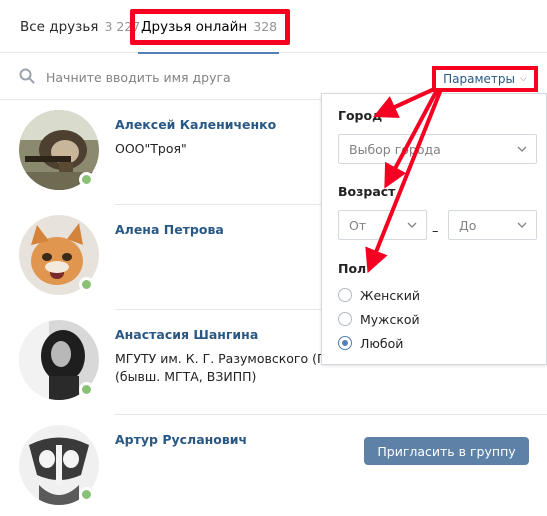 The height and width of the screenshot is (516, 547). What do you see at coordinates (390, 319) in the screenshot?
I see `sex-option-label: Мужской` at bounding box center [390, 319].